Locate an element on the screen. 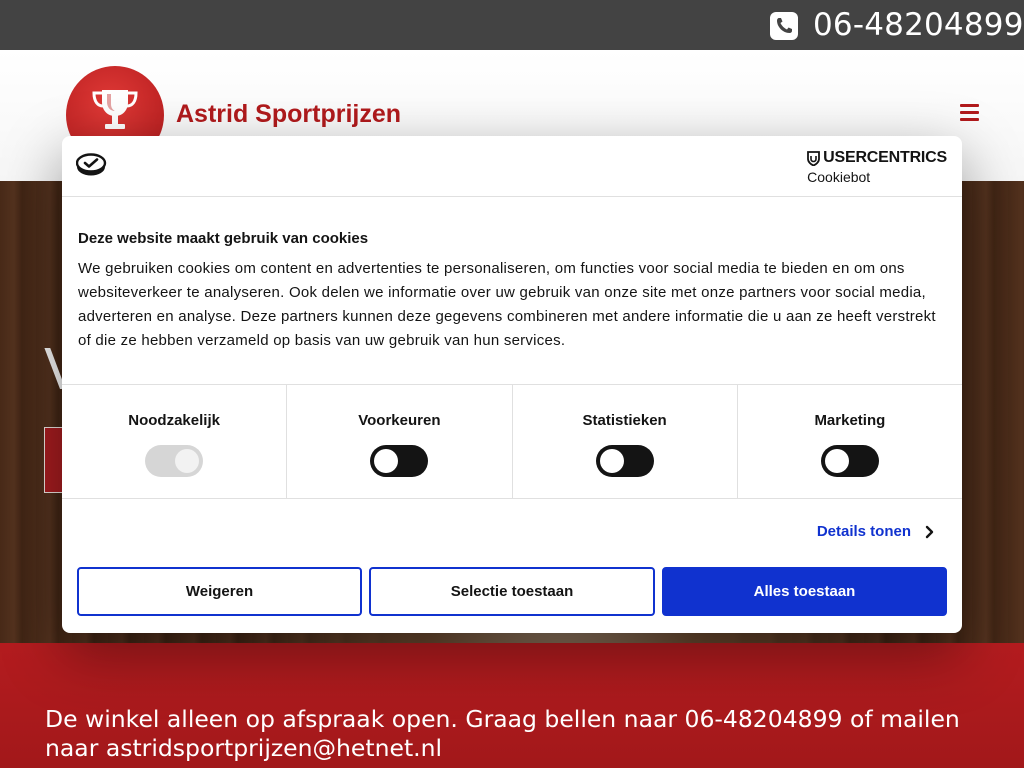  chevron-right-icon is located at coordinates (929, 531).